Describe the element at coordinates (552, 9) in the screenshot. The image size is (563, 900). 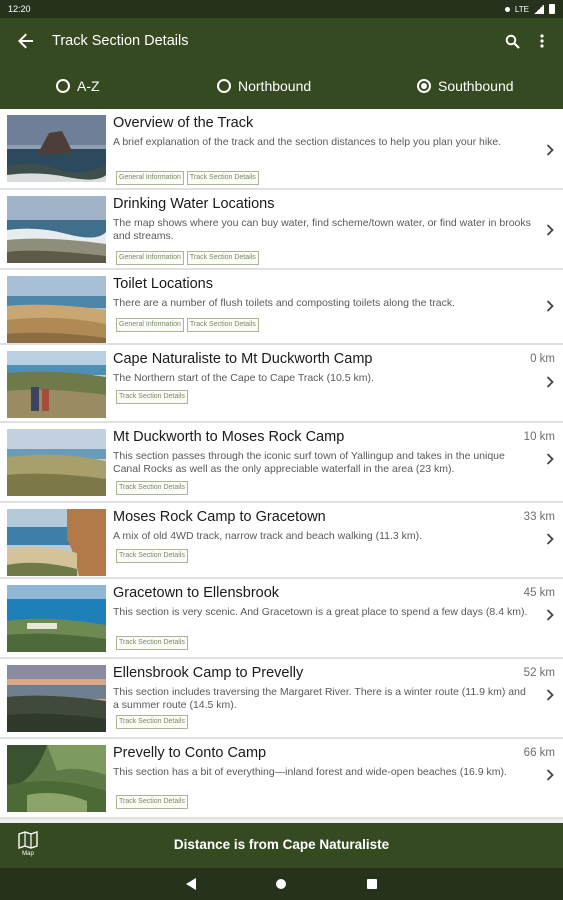
I see `battery-icon` at that location.